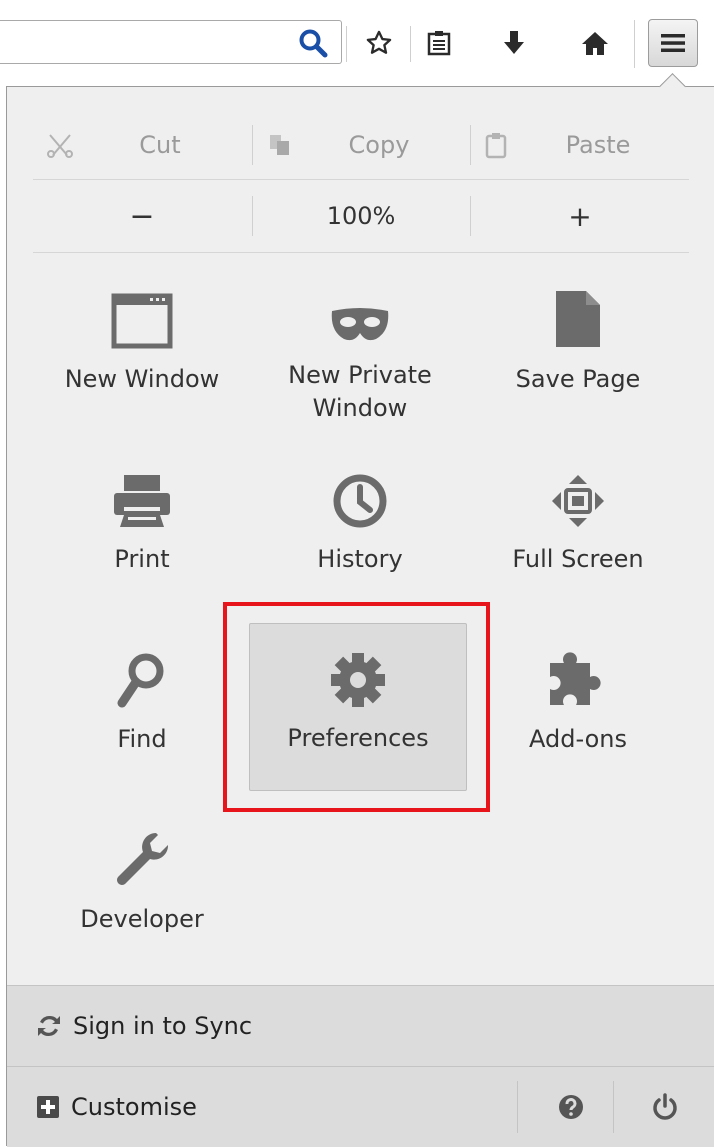 This screenshot has width=714, height=1147. What do you see at coordinates (514, 43) in the screenshot?
I see `download-icon` at bounding box center [514, 43].